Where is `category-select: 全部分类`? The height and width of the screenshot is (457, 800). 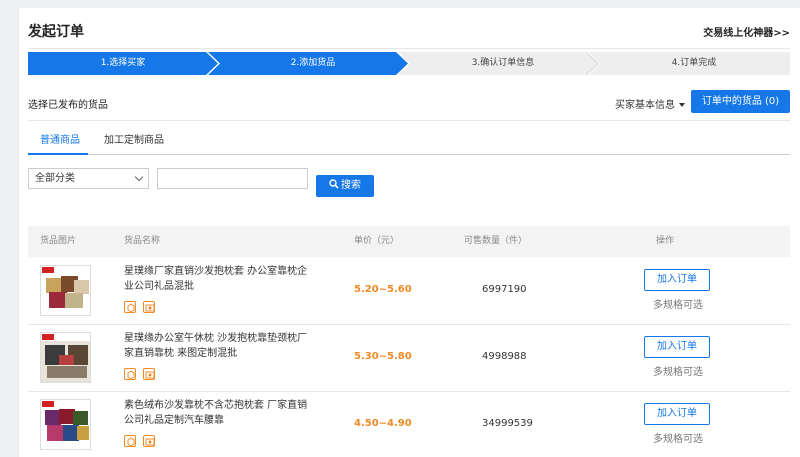
category-select: 全部分类 is located at coordinates (88, 178).